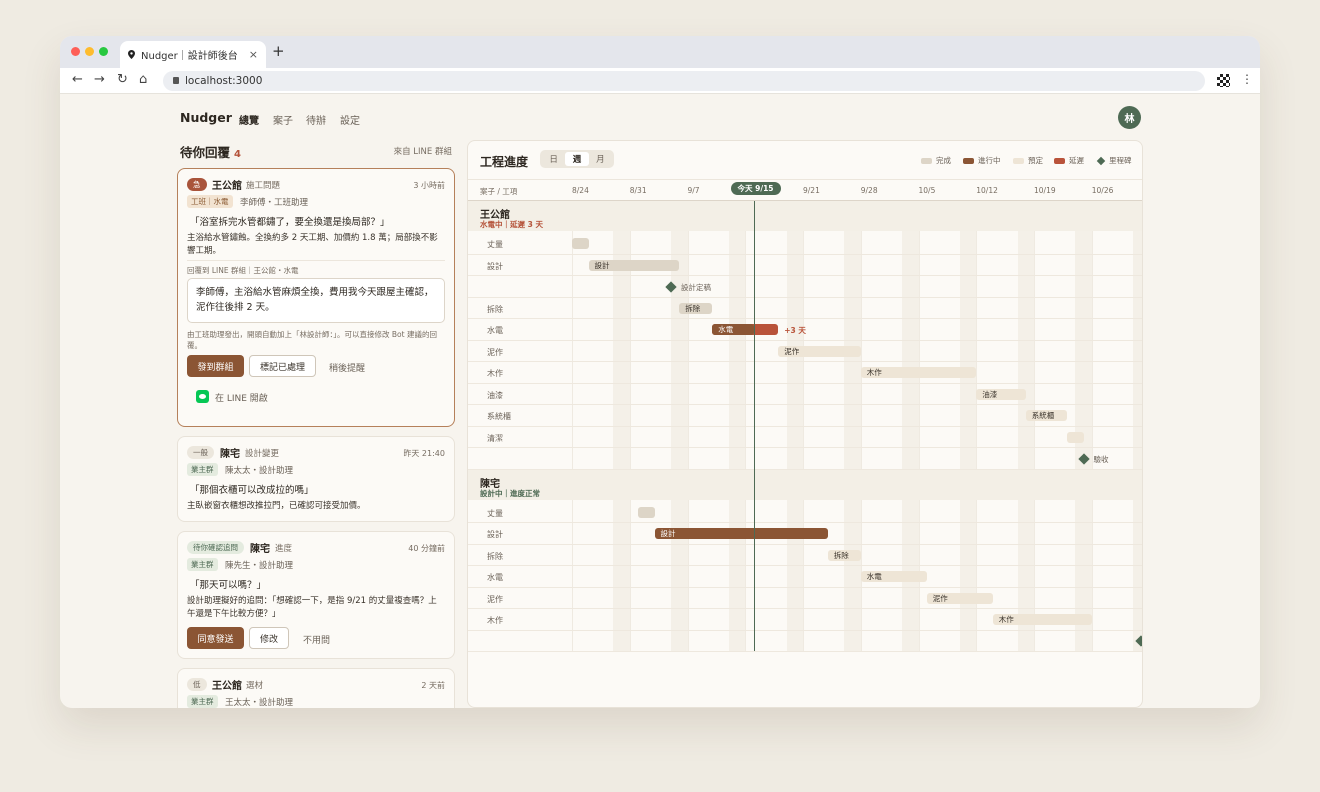 The height and width of the screenshot is (792, 1320). What do you see at coordinates (805, 484) in the screenshot?
I see `project-header: 陳宅 設計中｜進度正常` at bounding box center [805, 484].